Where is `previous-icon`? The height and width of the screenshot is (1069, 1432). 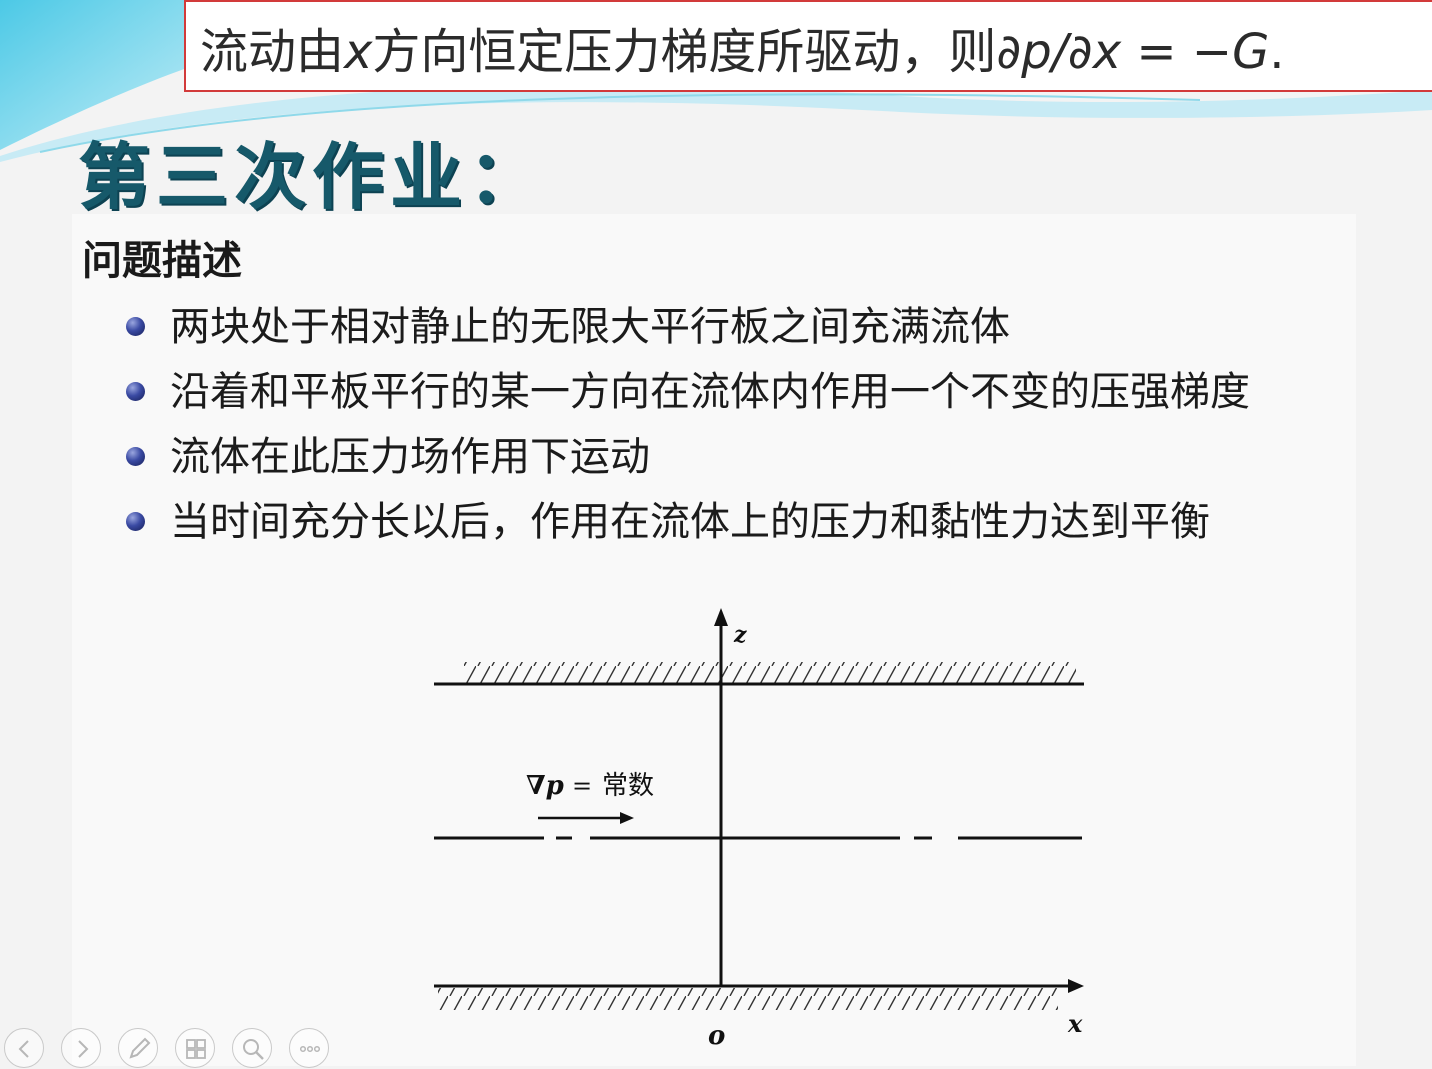 previous-icon is located at coordinates (23, 1049).